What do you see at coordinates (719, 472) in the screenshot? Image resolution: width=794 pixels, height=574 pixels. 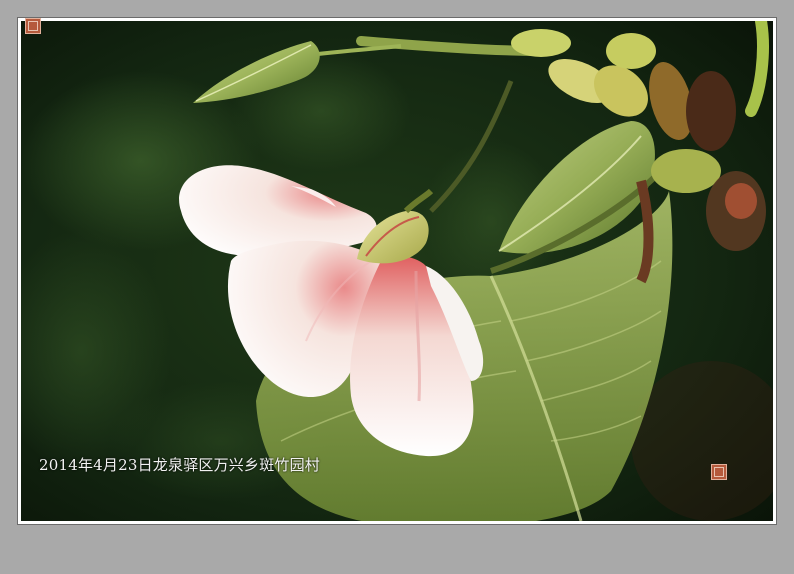 I see `seal-bottom-right` at bounding box center [719, 472].